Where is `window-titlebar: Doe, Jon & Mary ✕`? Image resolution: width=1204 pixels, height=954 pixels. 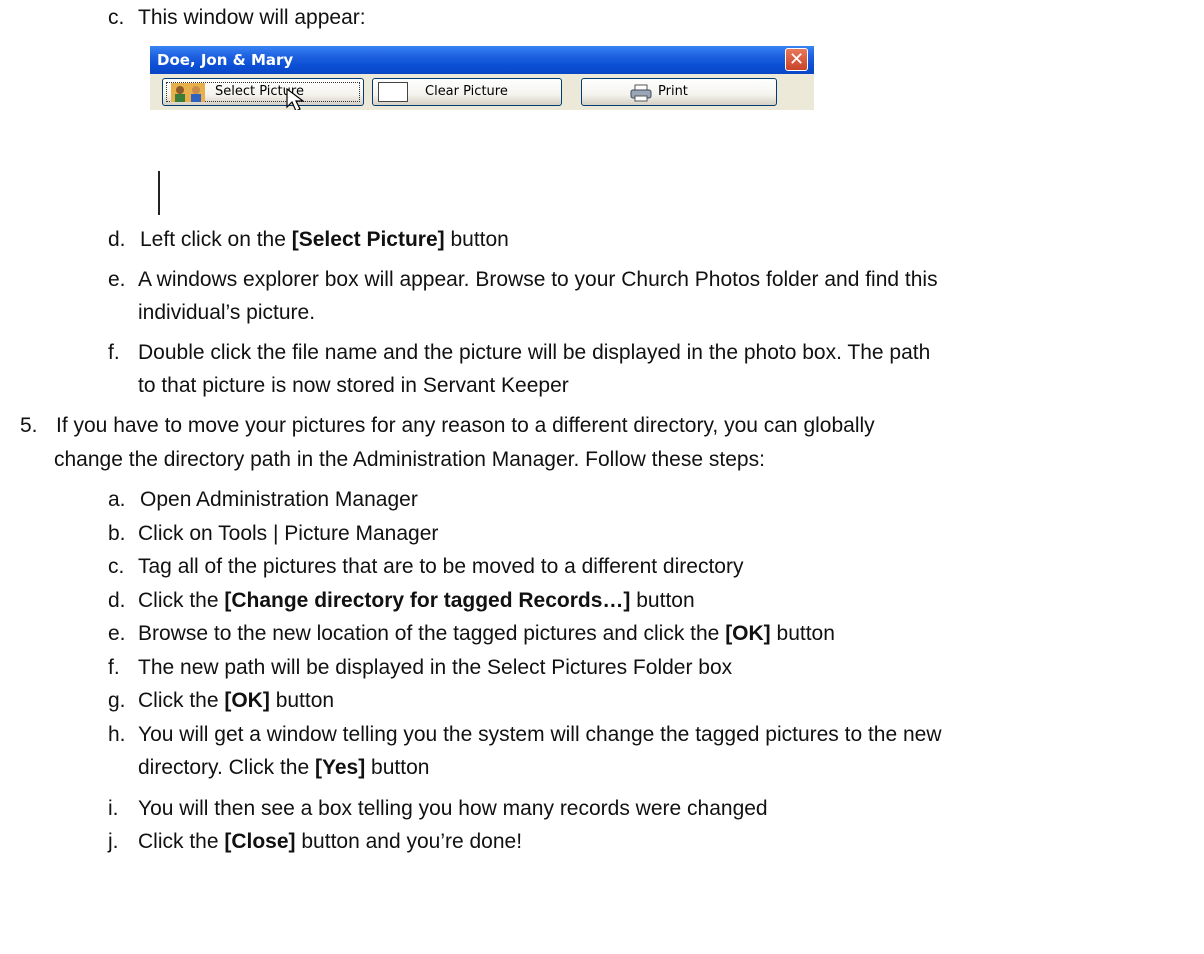 window-titlebar: Doe, Jon & Mary ✕ is located at coordinates (482, 60).